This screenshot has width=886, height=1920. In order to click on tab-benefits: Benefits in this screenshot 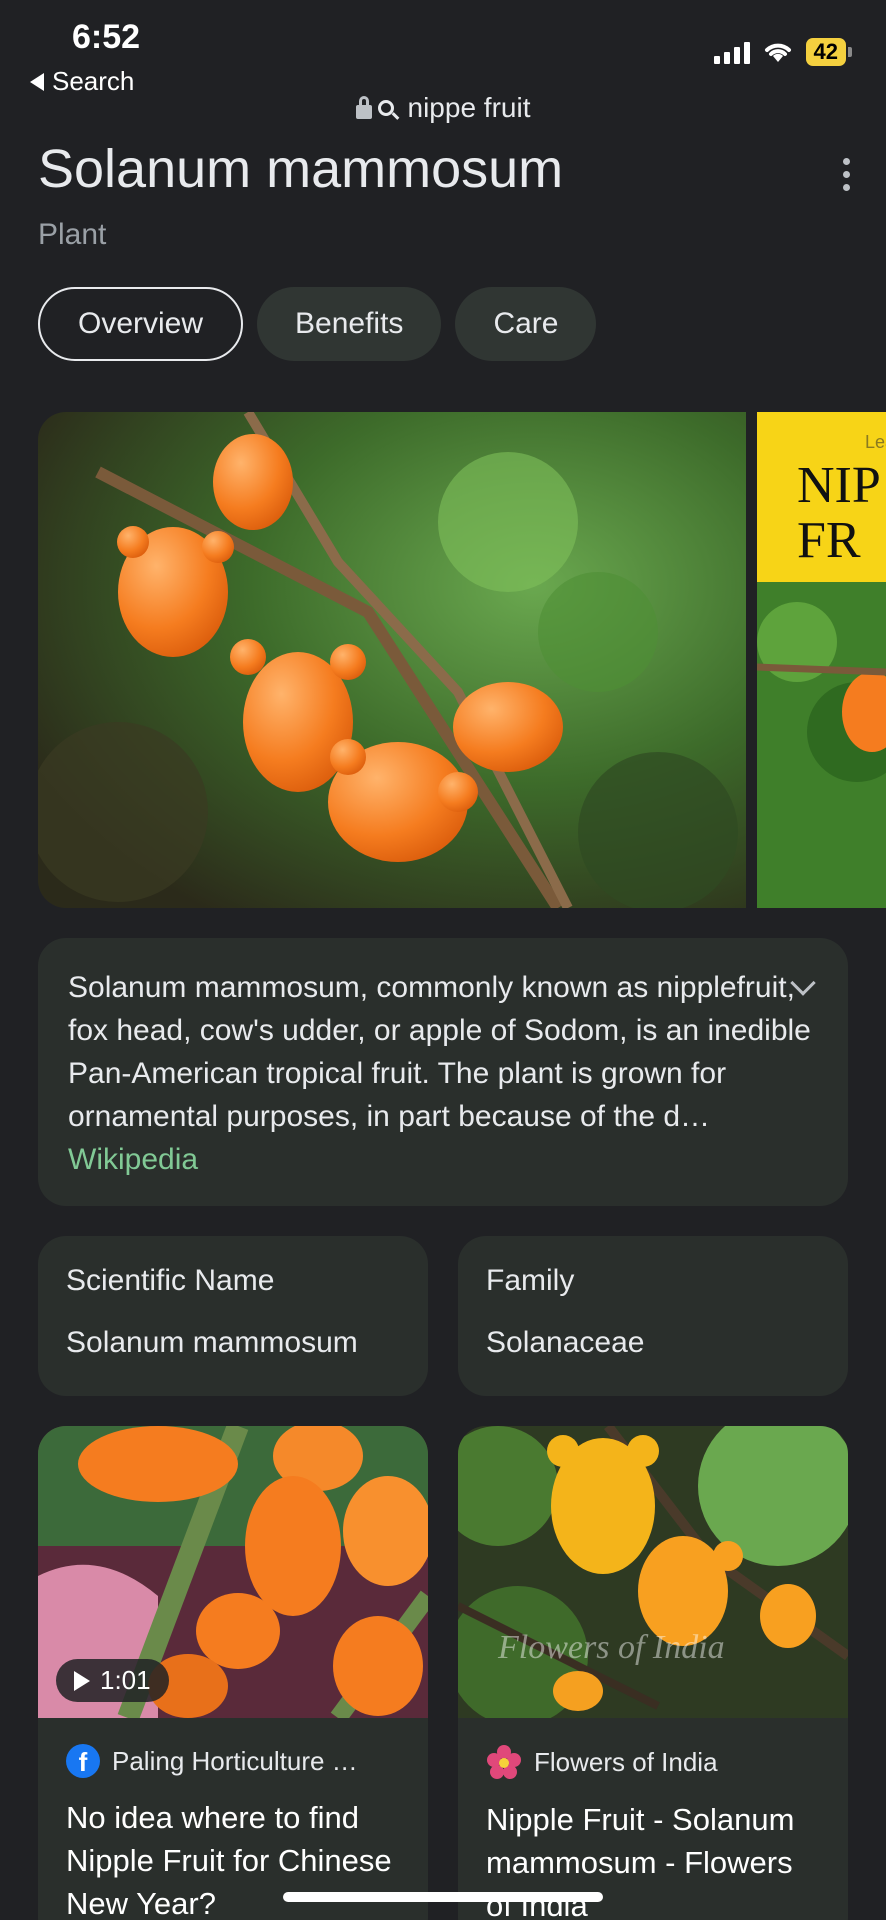, I will do `click(349, 324)`.